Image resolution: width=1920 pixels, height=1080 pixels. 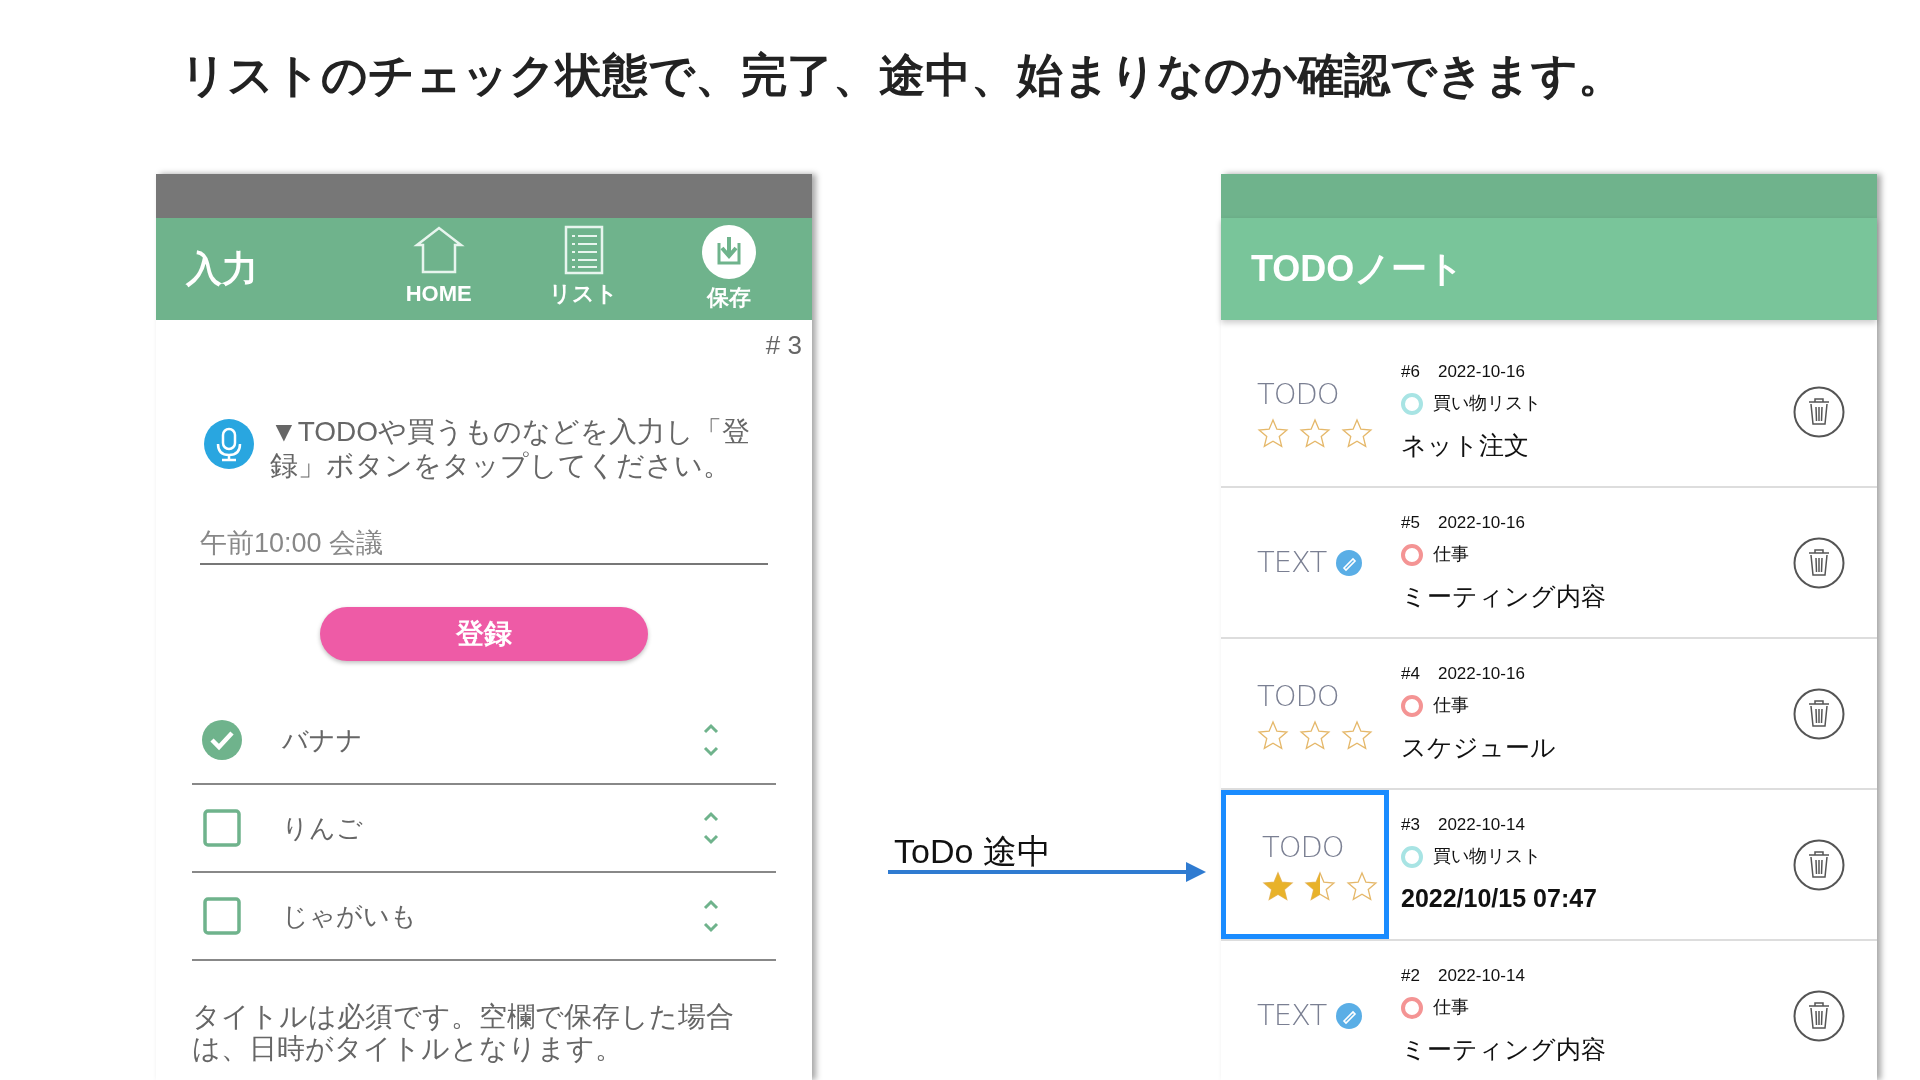 What do you see at coordinates (350, 916) in the screenshot?
I see `item-label: じゃがいも` at bounding box center [350, 916].